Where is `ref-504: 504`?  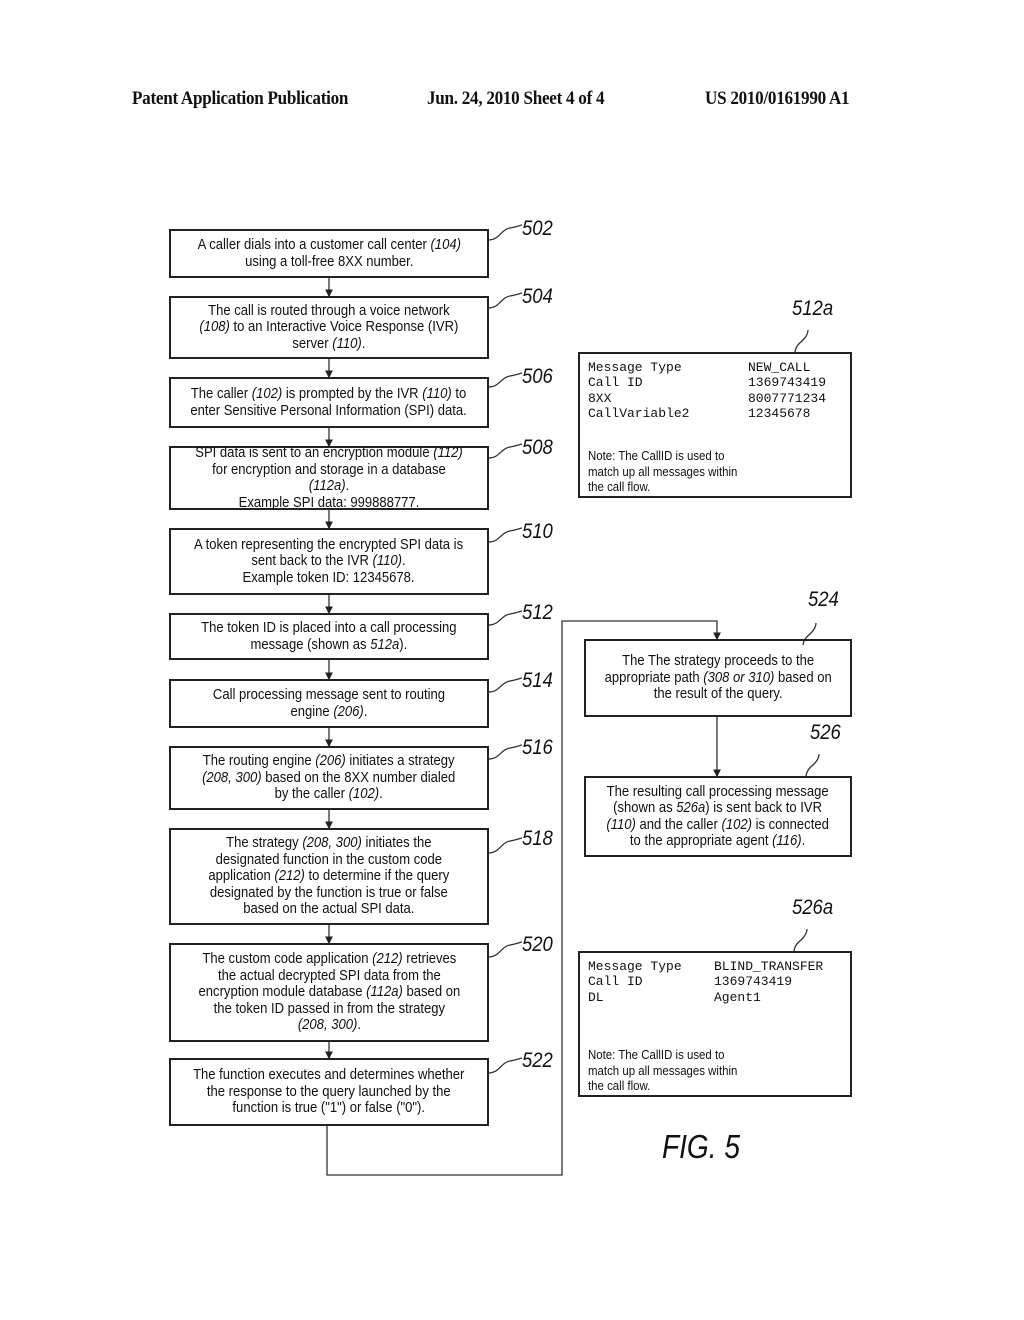
ref-504: 504 is located at coordinates (537, 296).